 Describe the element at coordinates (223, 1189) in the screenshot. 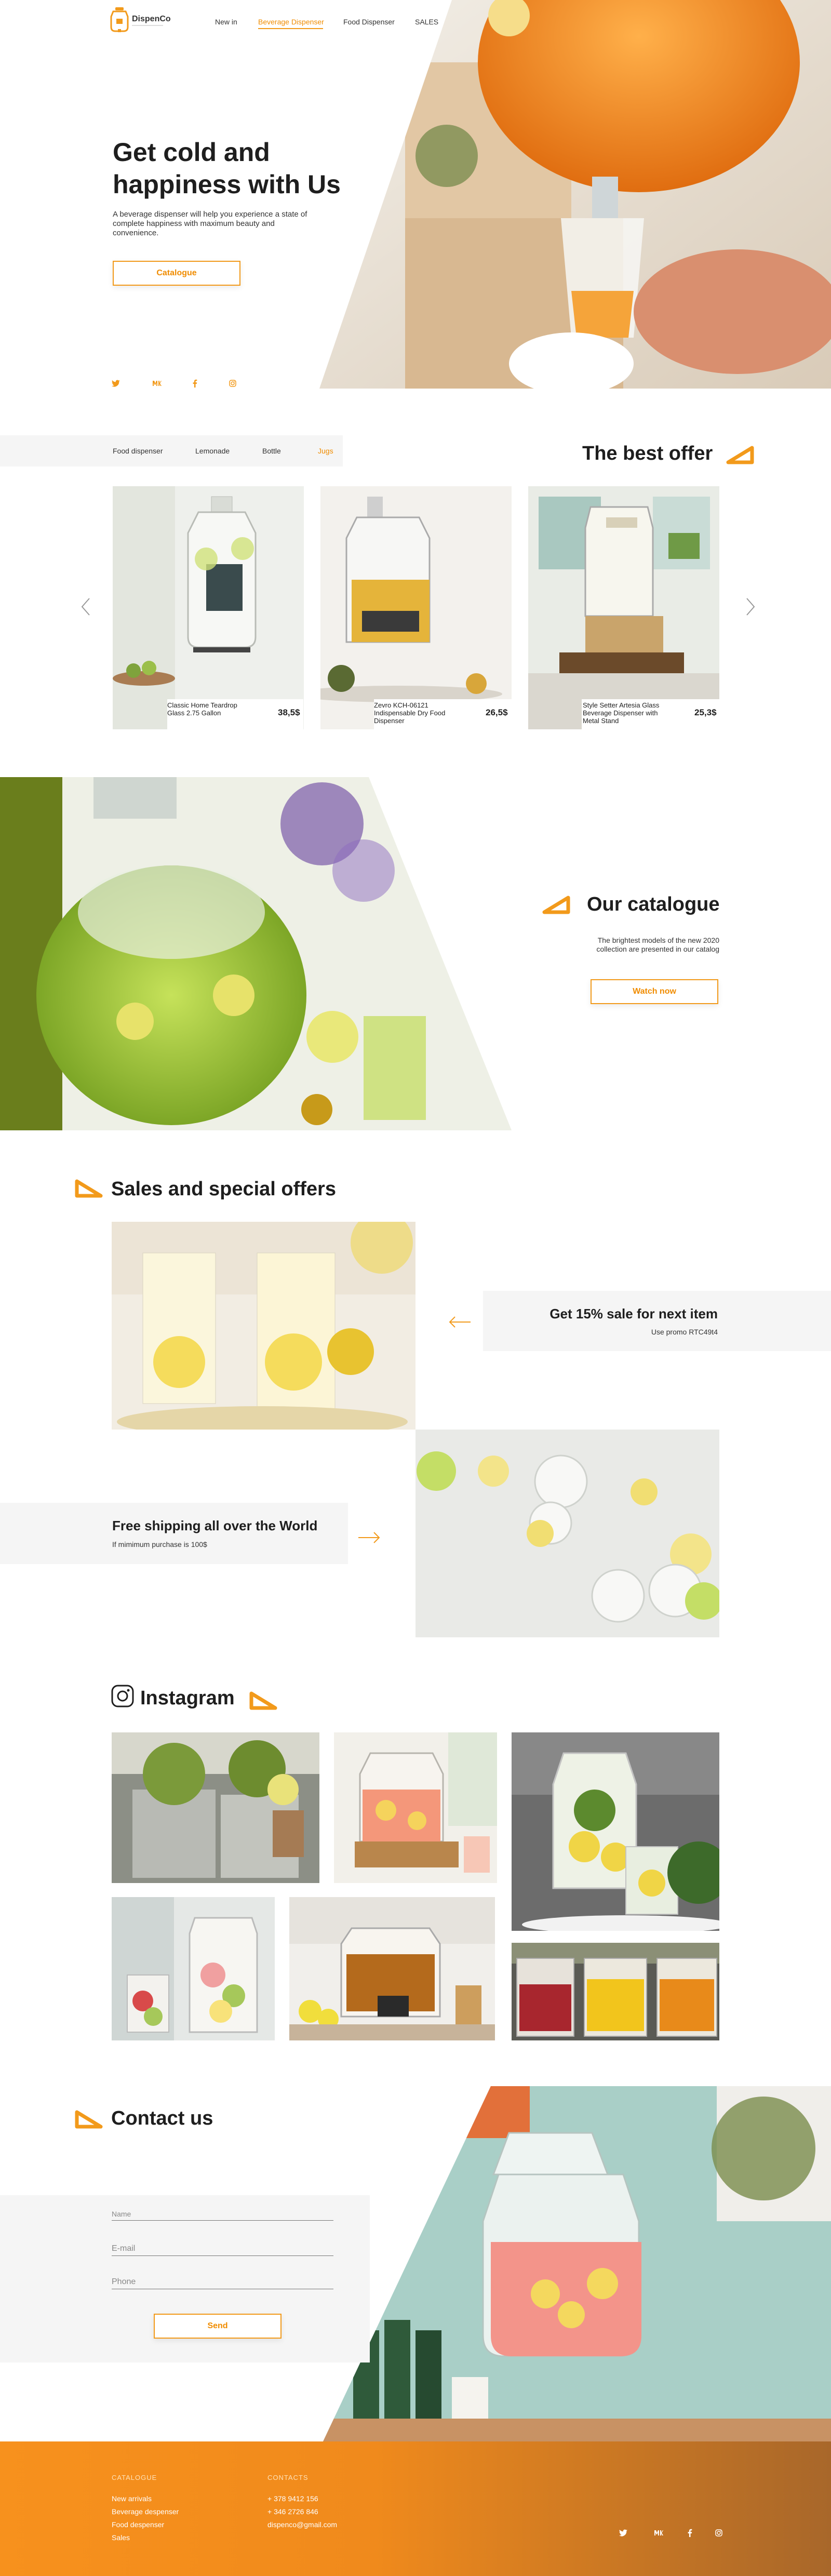

I see `sales-title: Sales and special offers` at that location.